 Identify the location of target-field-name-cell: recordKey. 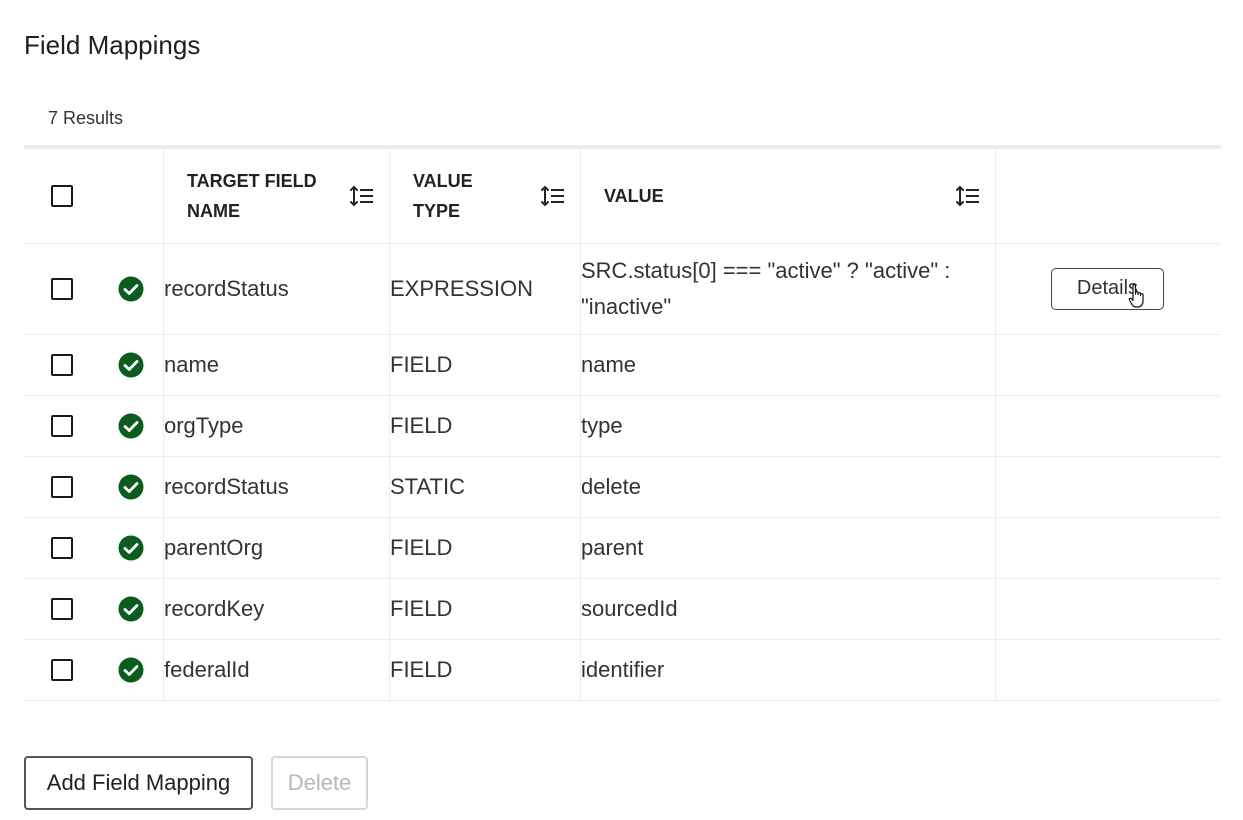
(276, 609).